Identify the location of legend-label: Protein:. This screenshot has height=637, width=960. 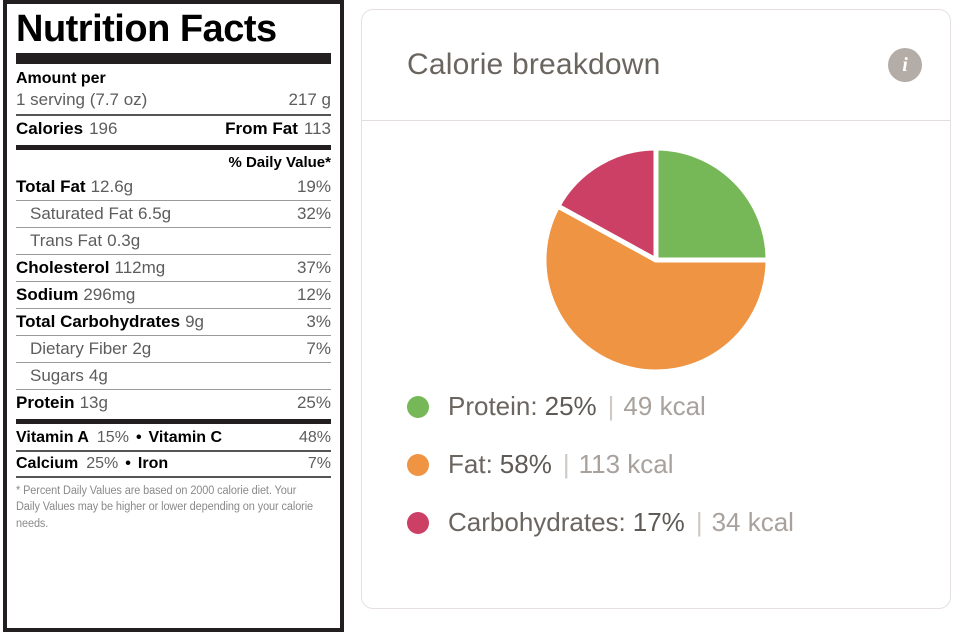
(493, 406).